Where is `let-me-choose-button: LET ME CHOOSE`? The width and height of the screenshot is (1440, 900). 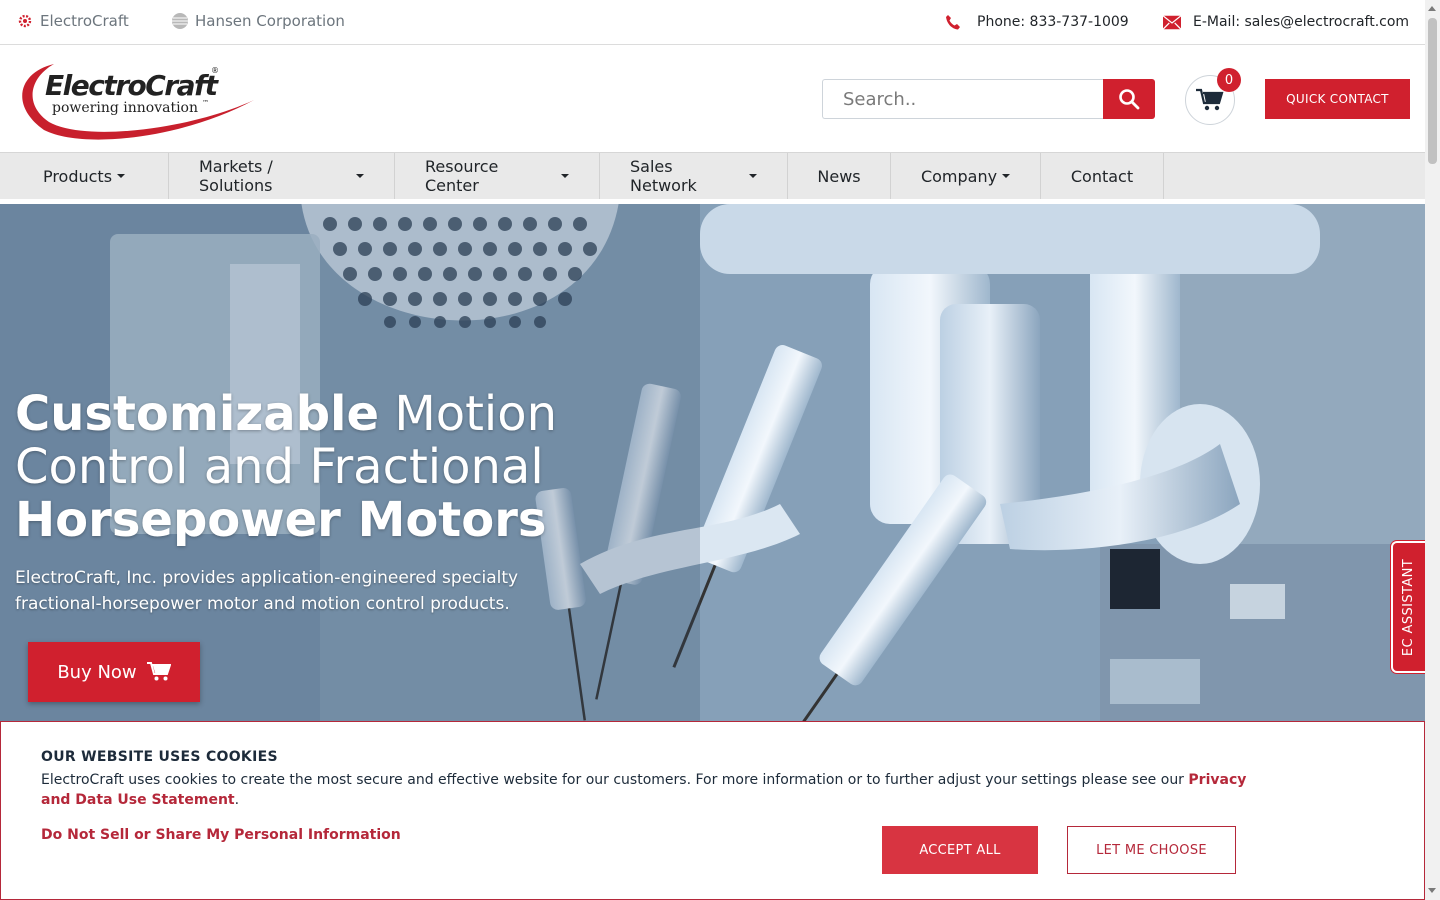 let-me-choose-button: LET ME CHOOSE is located at coordinates (1151, 850).